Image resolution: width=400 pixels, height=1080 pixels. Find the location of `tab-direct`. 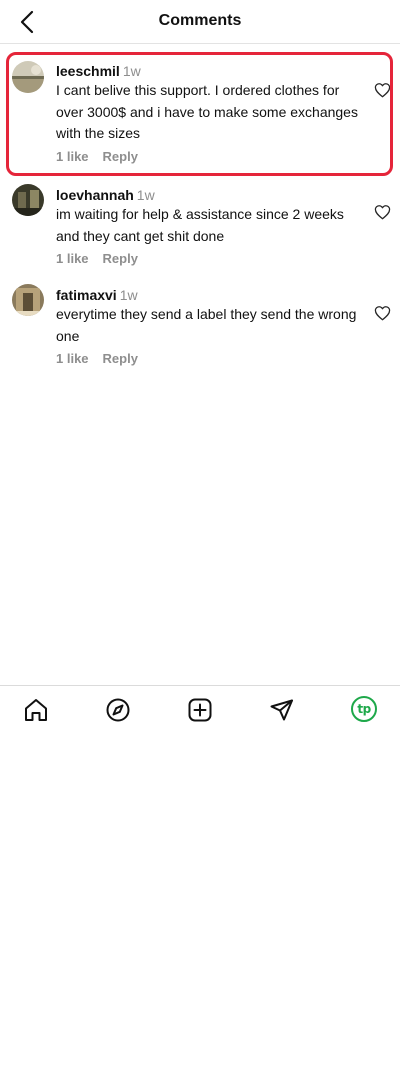

tab-direct is located at coordinates (282, 710).